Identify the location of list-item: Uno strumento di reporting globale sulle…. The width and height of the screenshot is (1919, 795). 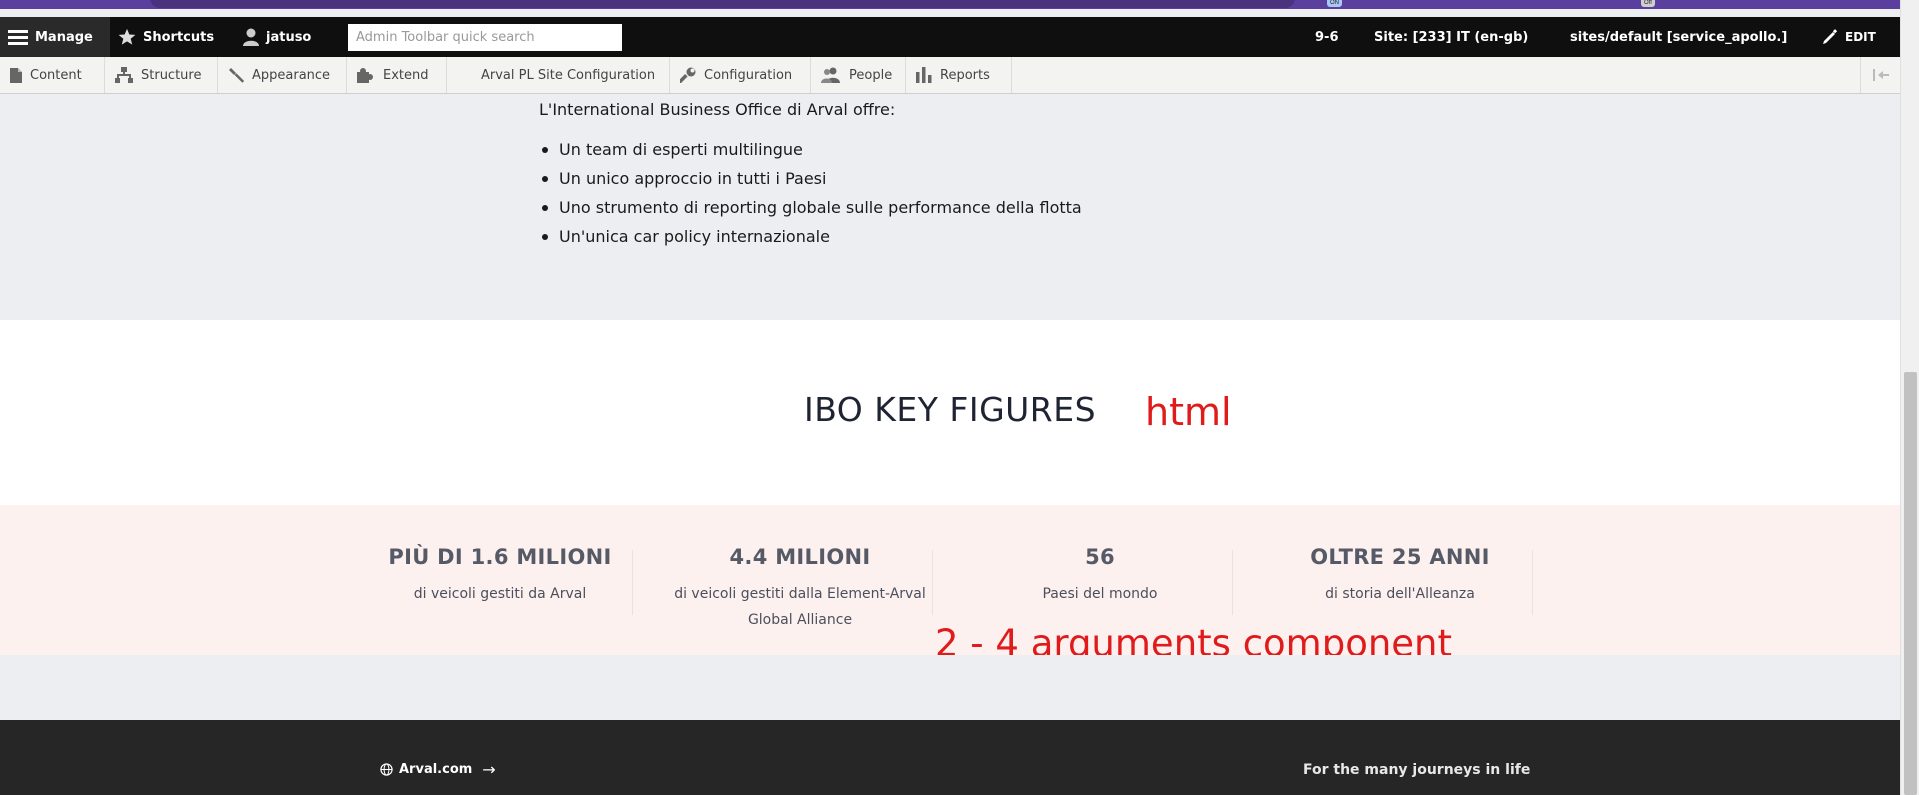
(810, 212).